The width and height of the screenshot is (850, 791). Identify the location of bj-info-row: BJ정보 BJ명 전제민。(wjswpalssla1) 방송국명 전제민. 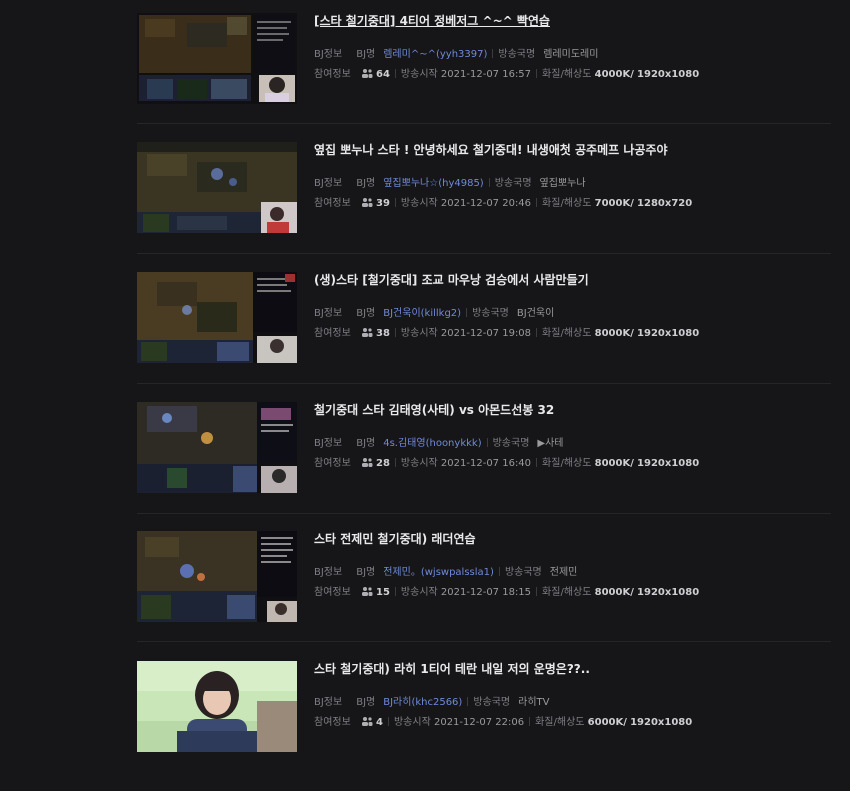
(445, 573).